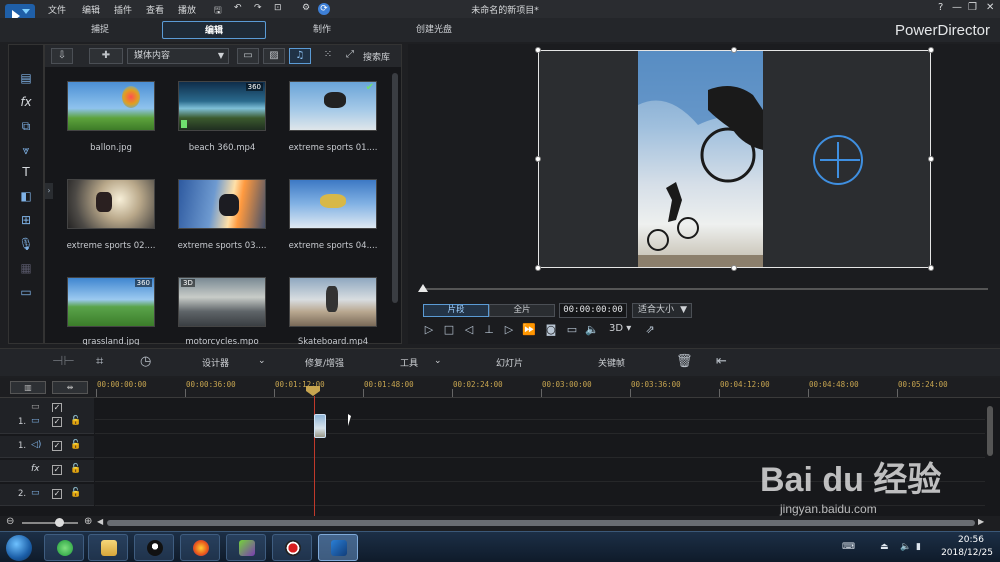 This screenshot has height=562, width=1000. I want to click on save-icon: 🖫, so click(218, 11).